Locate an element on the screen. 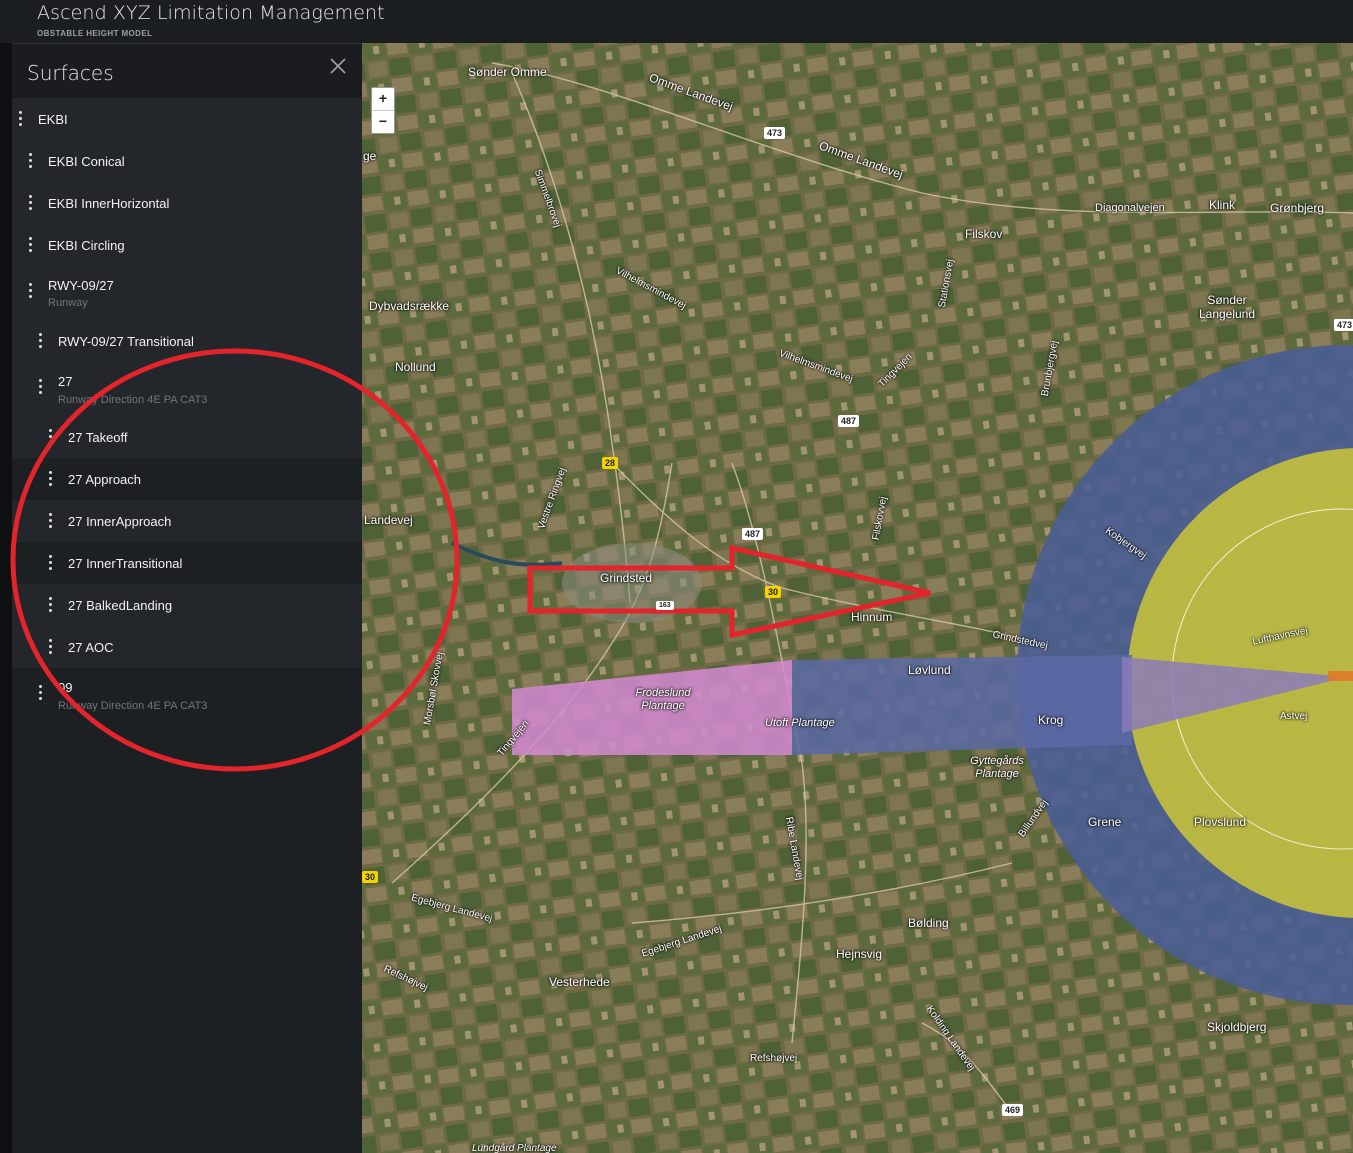 The width and height of the screenshot is (1353, 1153). map-label: Landevej is located at coordinates (388, 520).